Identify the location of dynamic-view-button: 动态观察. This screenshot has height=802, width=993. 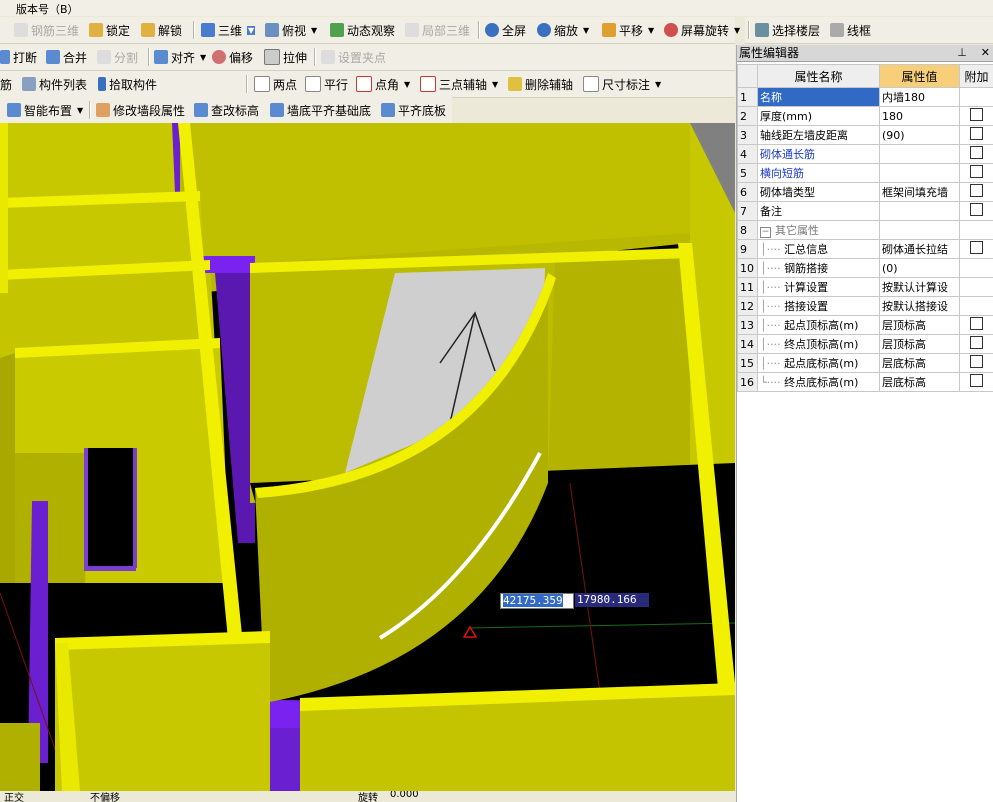
(362, 30).